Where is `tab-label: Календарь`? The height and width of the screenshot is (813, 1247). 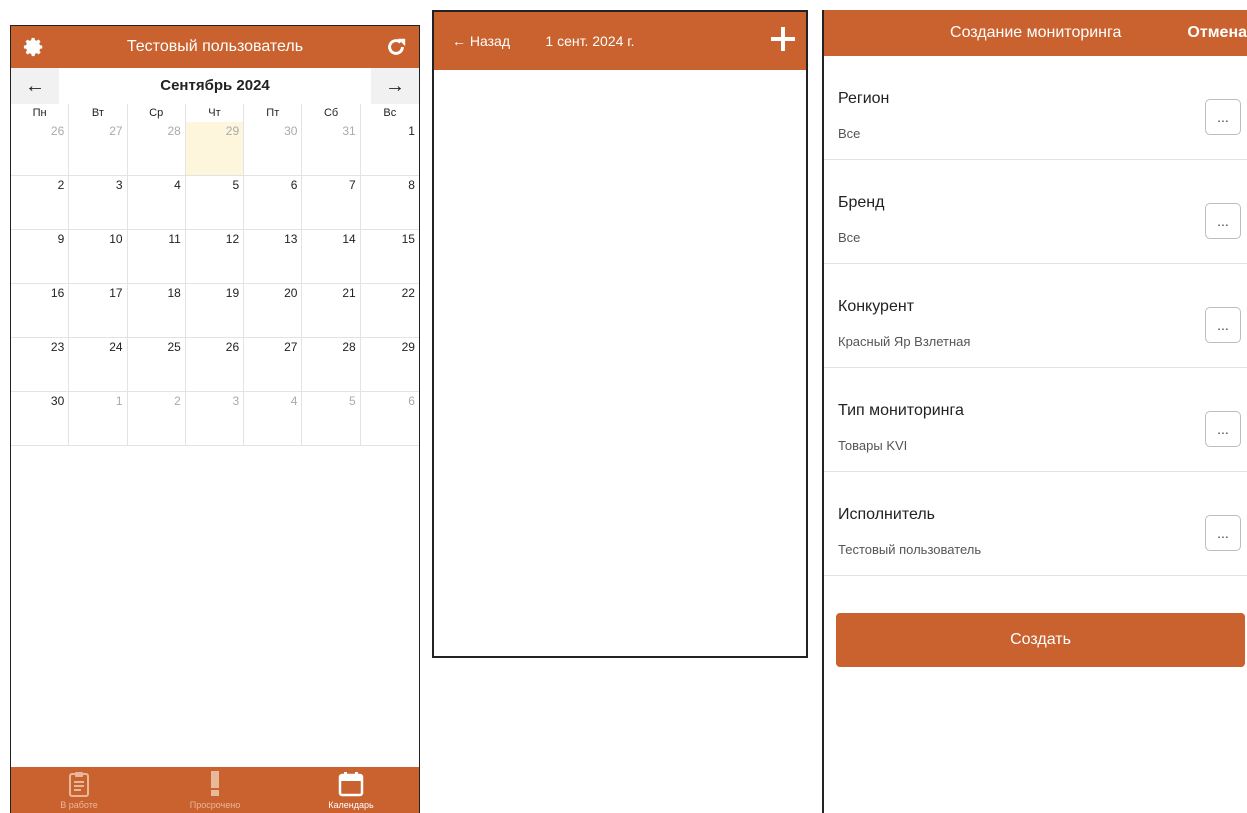 tab-label: Календарь is located at coordinates (351, 805).